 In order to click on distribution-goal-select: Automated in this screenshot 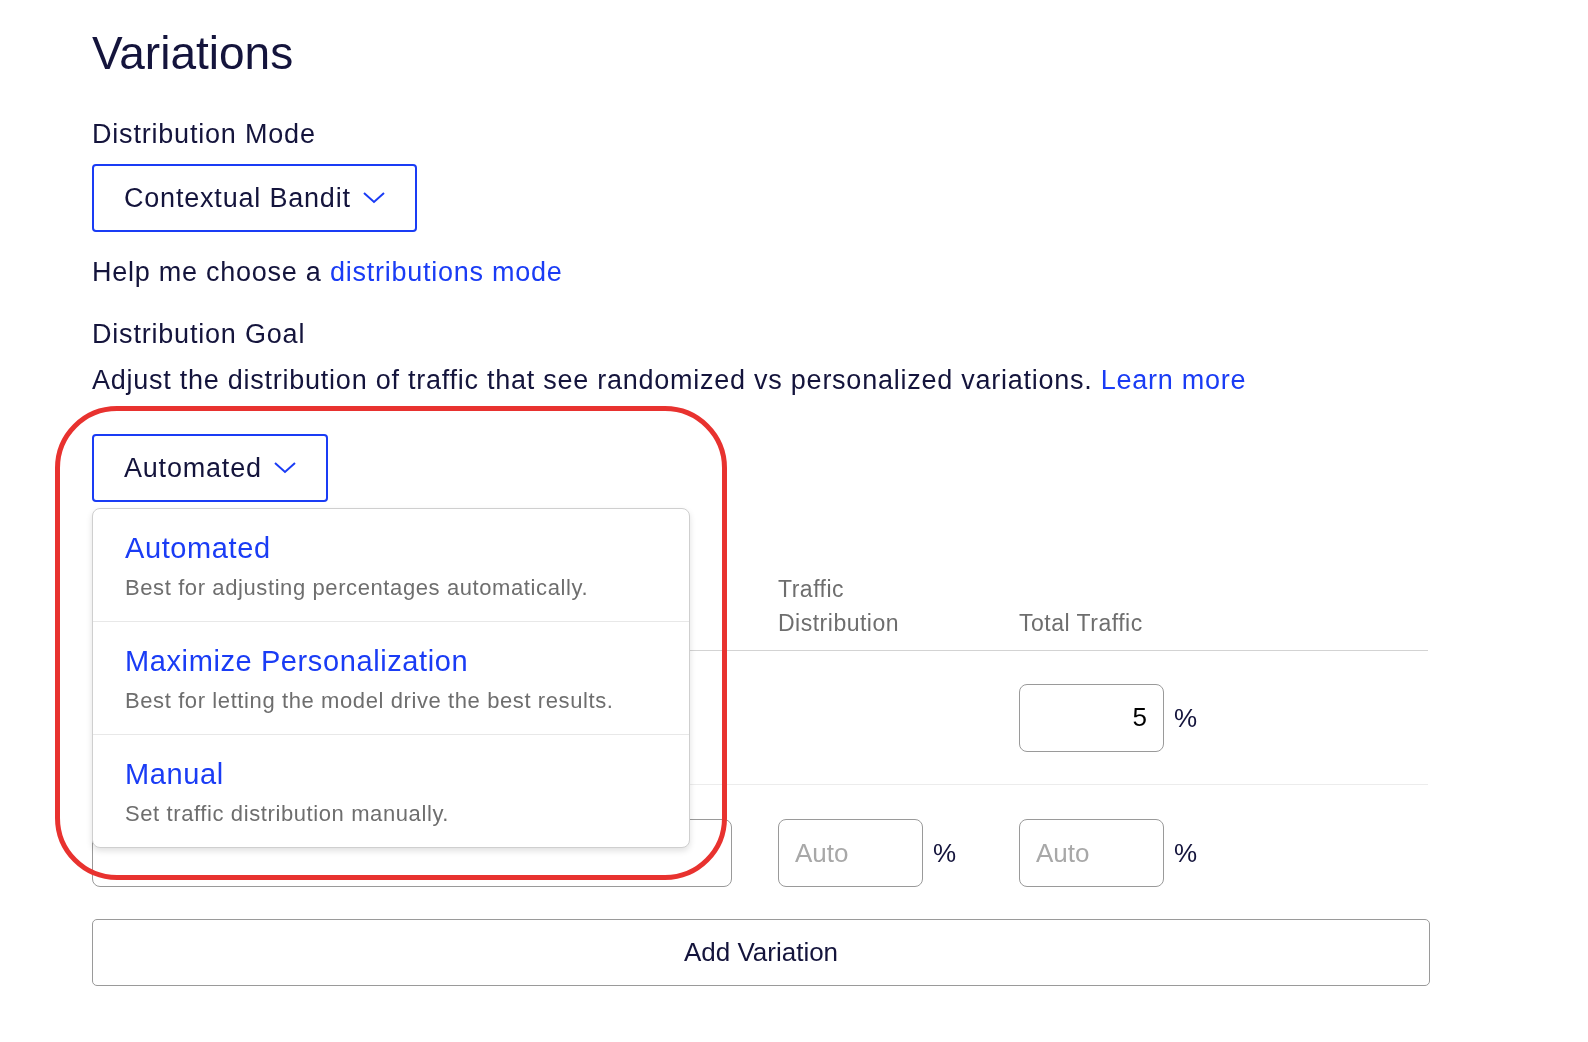, I will do `click(210, 468)`.